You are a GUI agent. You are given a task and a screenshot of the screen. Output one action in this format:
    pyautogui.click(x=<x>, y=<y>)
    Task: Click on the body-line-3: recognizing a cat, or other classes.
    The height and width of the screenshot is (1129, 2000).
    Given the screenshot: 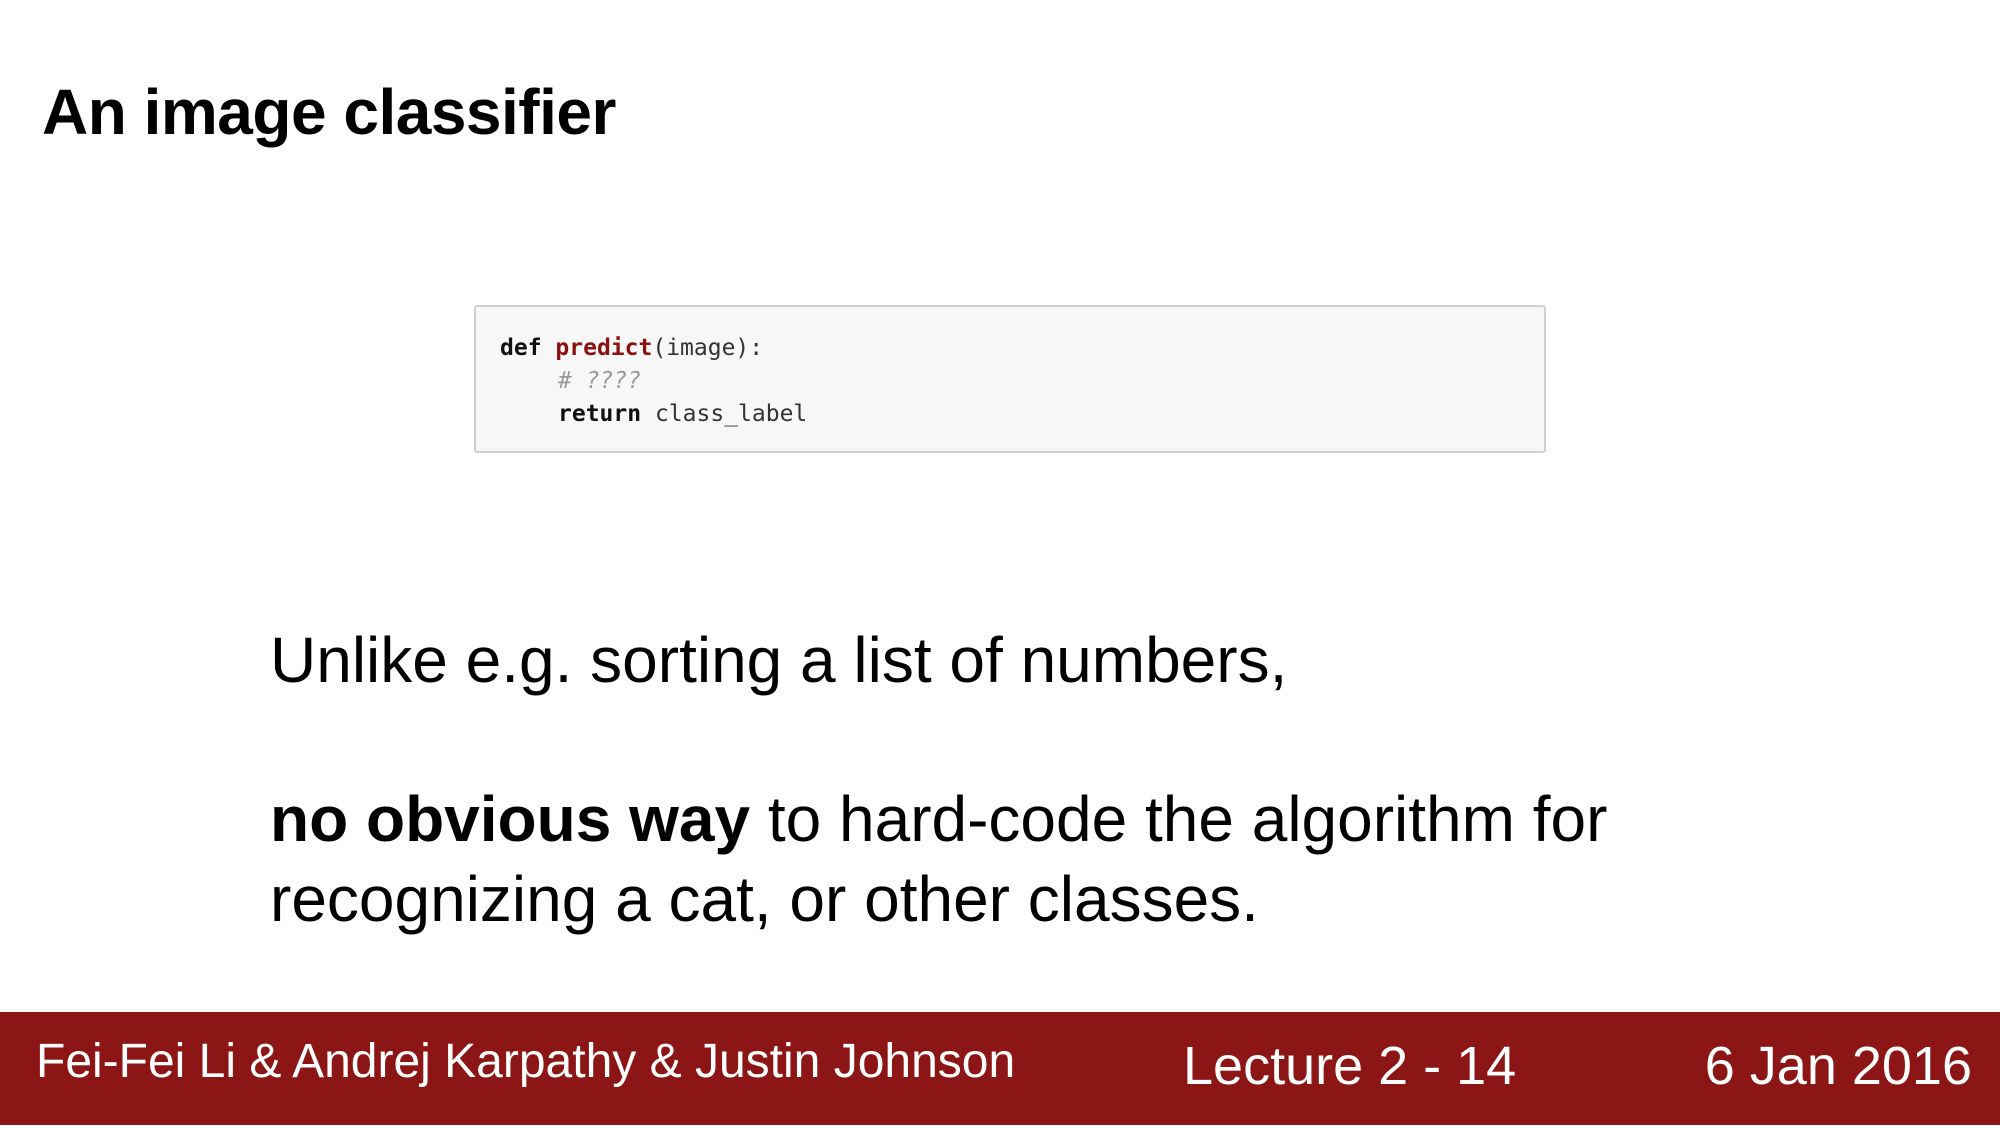 What is the action you would take?
    pyautogui.click(x=764, y=899)
    